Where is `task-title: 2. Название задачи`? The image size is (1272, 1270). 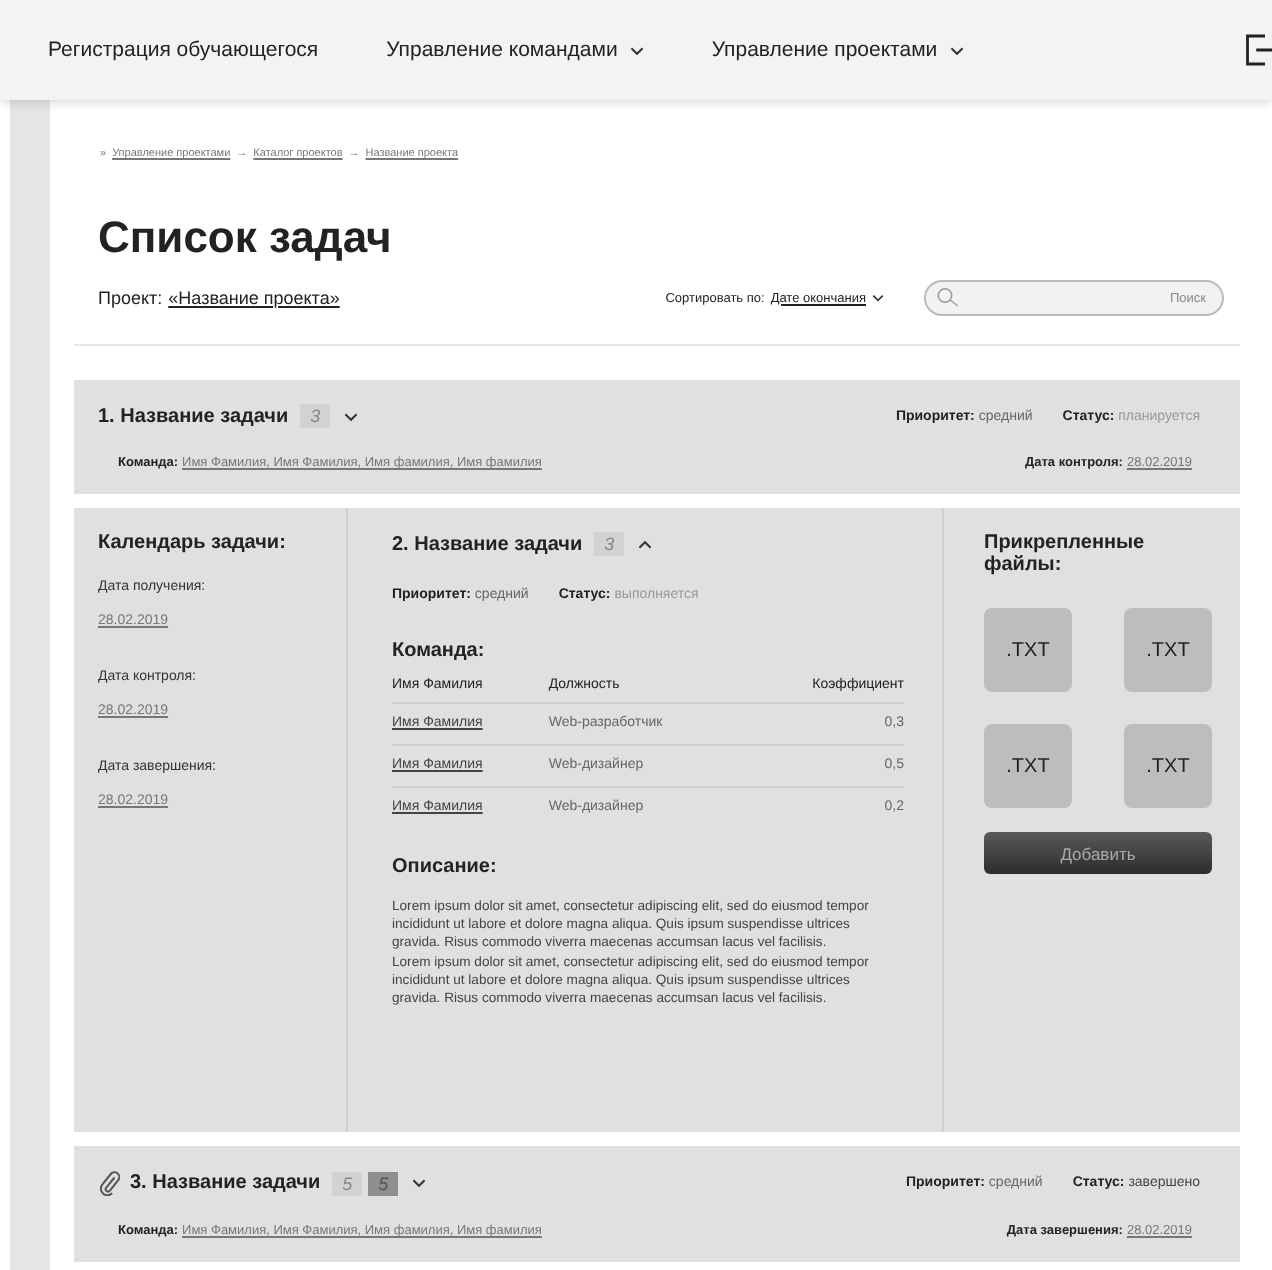 task-title: 2. Название задачи is located at coordinates (487, 544).